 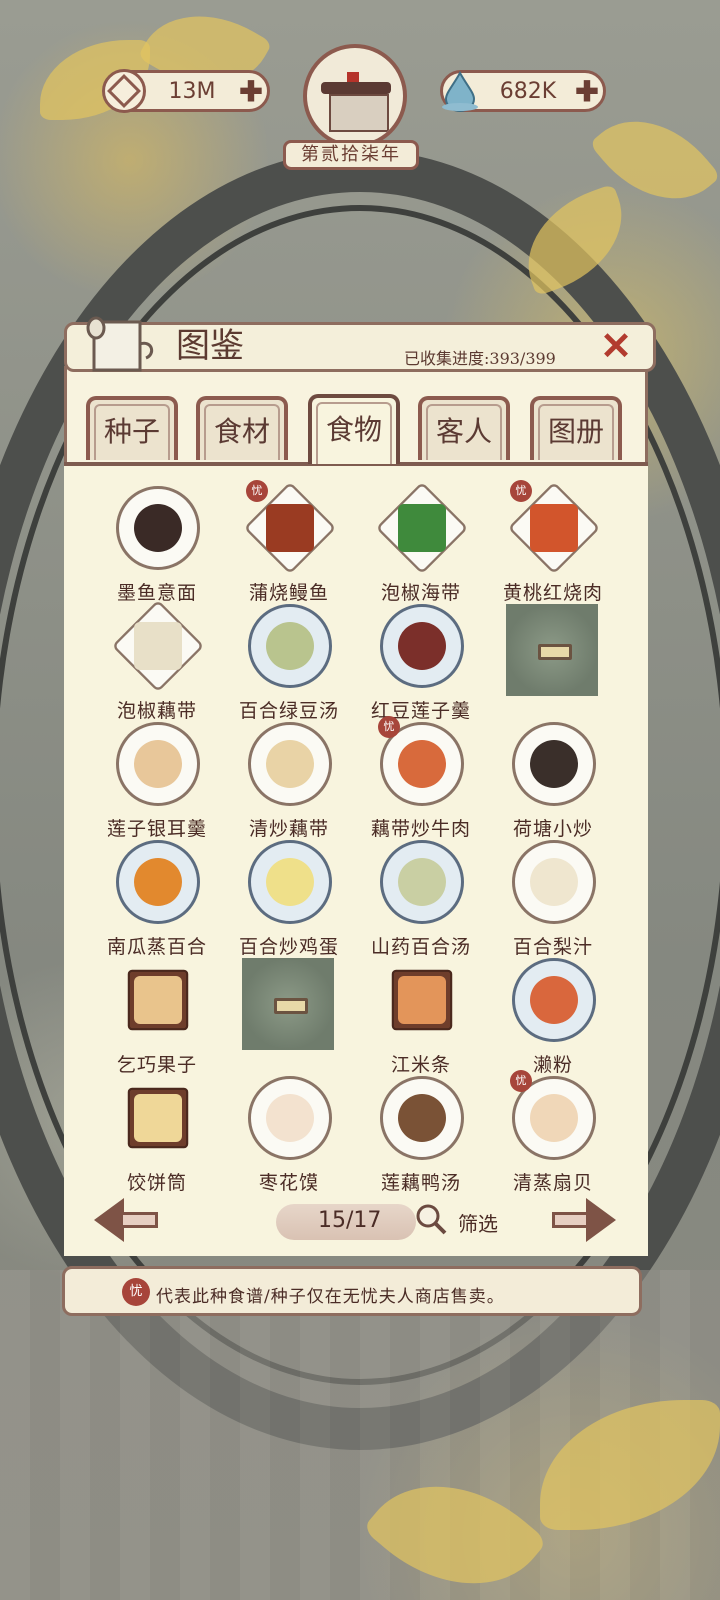 I want to click on food-item: 莲子银耳羹, so click(x=157, y=780).